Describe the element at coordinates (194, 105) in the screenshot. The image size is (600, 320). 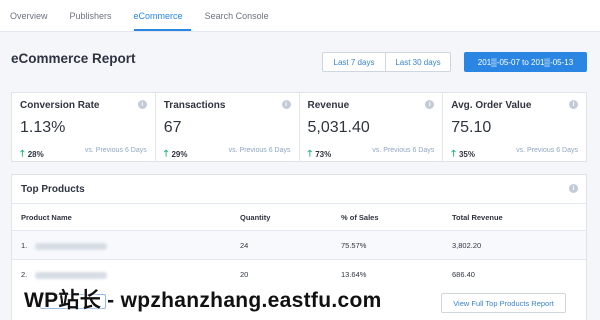
I see `stat-label: Transactions` at that location.